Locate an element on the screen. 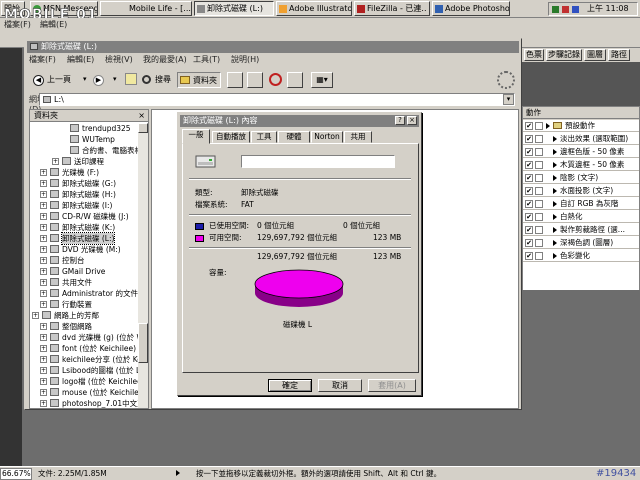 The width and height of the screenshot is (640, 480). scroll-thumb is located at coordinates (143, 343).